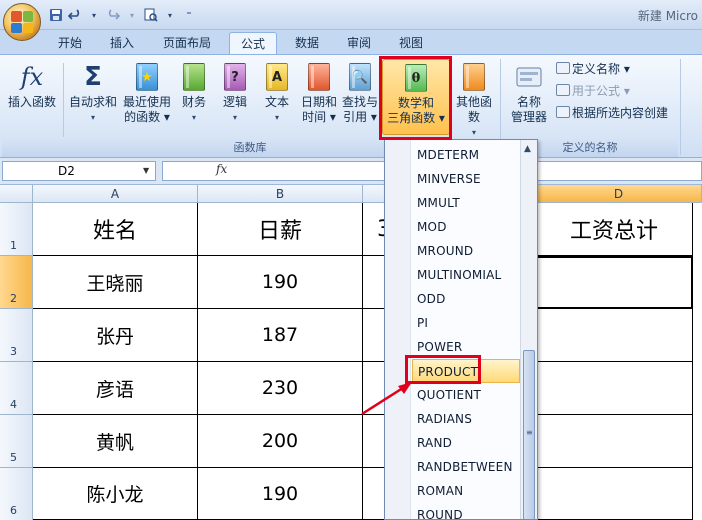  I want to click on office-button, so click(22, 22).